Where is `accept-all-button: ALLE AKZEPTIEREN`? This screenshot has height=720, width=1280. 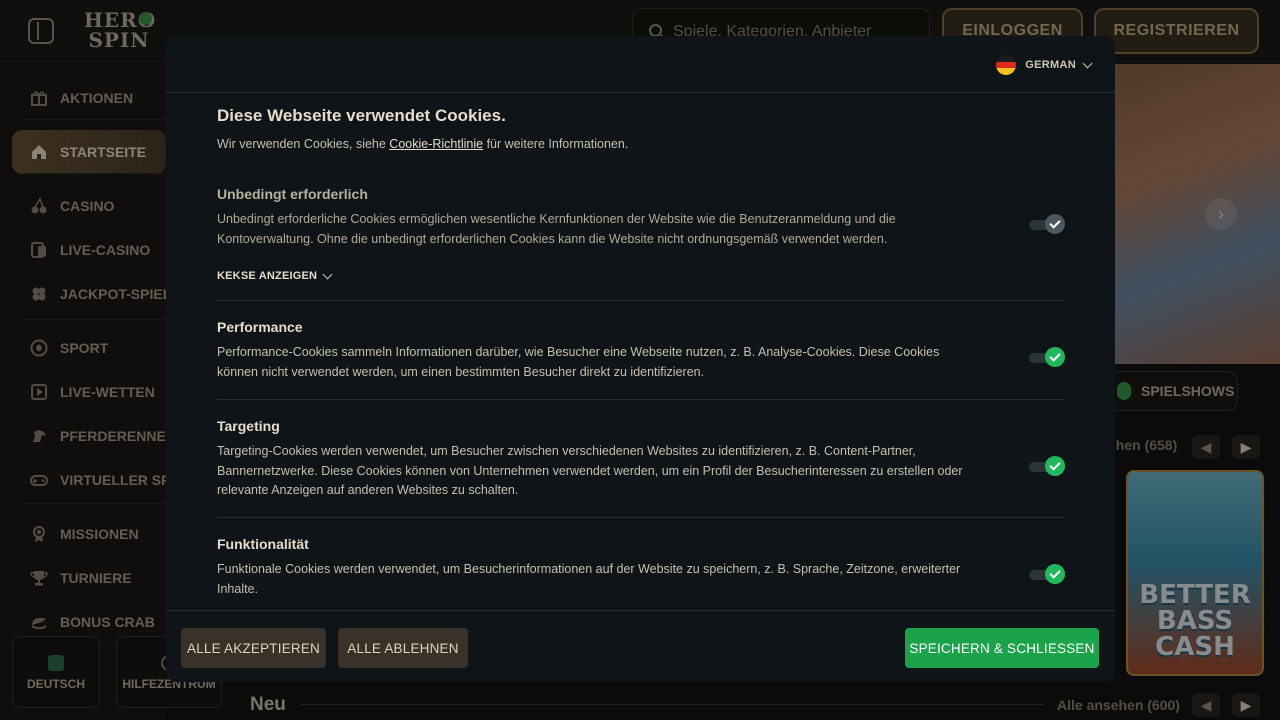
accept-all-button: ALLE AKZEPTIEREN is located at coordinates (253, 648).